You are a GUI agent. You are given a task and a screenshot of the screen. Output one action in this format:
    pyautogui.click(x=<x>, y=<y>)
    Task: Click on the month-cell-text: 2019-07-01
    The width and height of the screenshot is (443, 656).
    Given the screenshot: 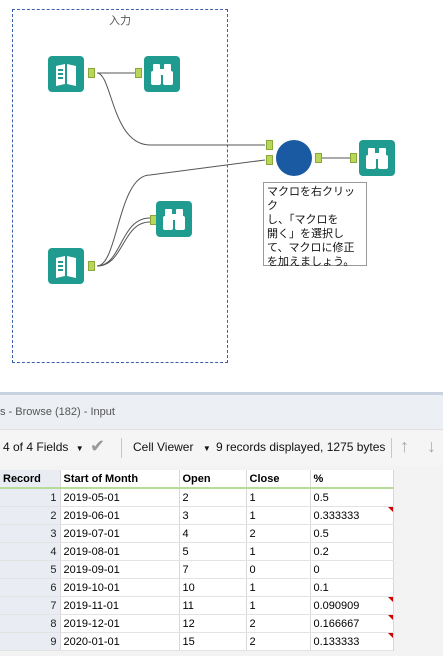 What is the action you would take?
    pyautogui.click(x=91, y=533)
    